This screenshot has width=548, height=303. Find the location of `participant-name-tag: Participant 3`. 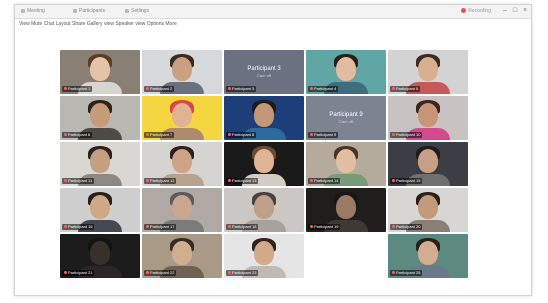

participant-name-tag: Participant 3 is located at coordinates (241, 89).